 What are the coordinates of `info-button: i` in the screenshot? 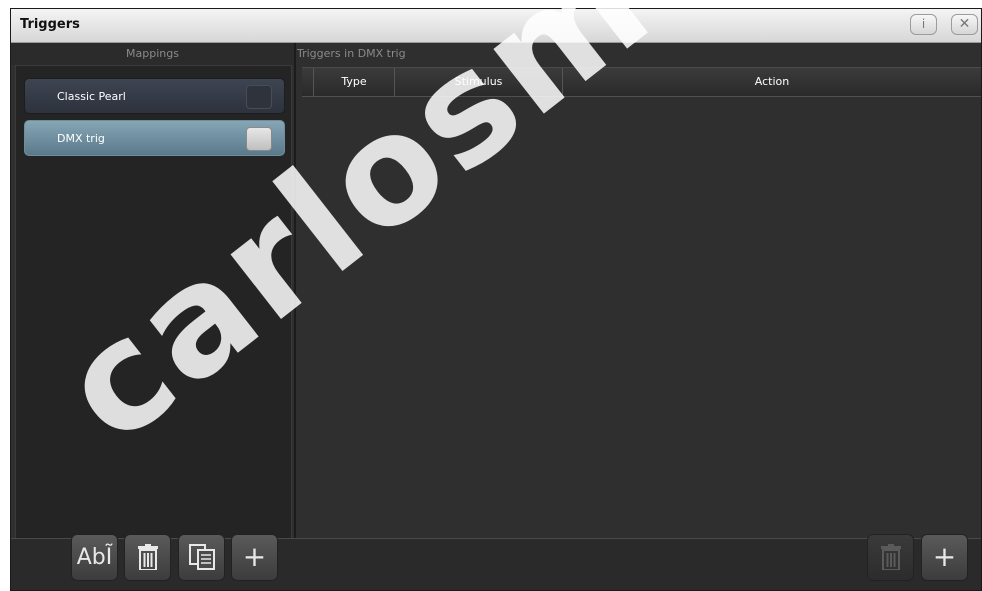 It's located at (923, 24).